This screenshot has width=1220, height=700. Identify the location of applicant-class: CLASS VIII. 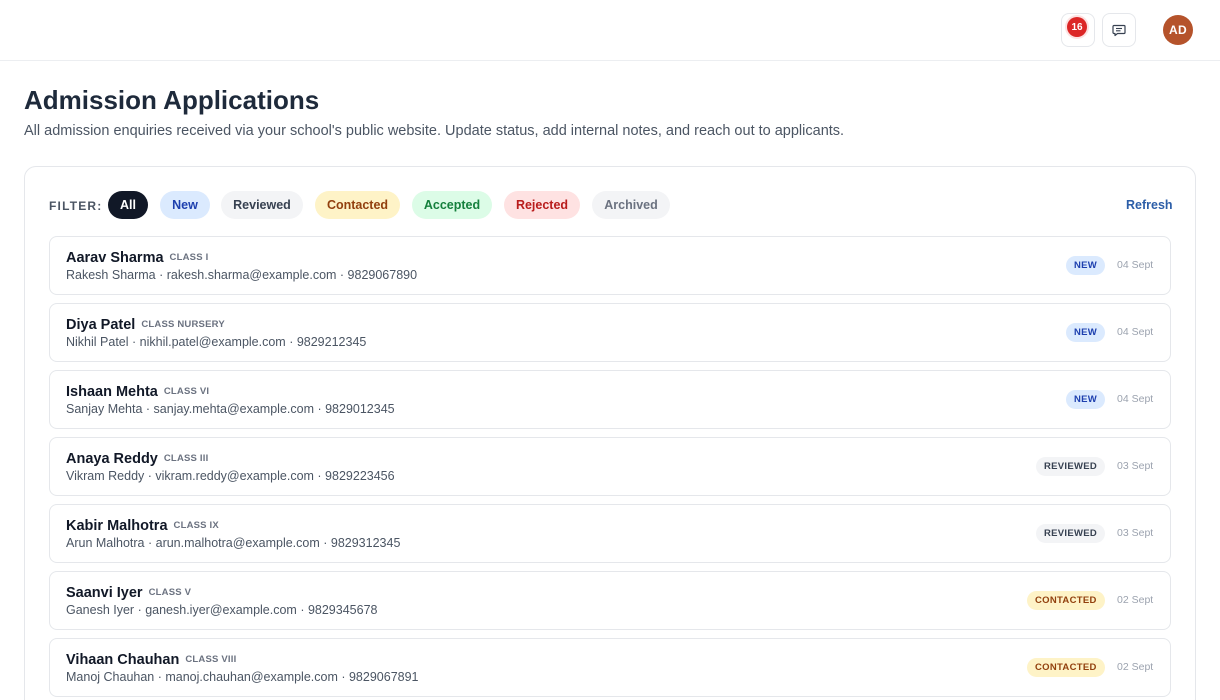
(211, 659).